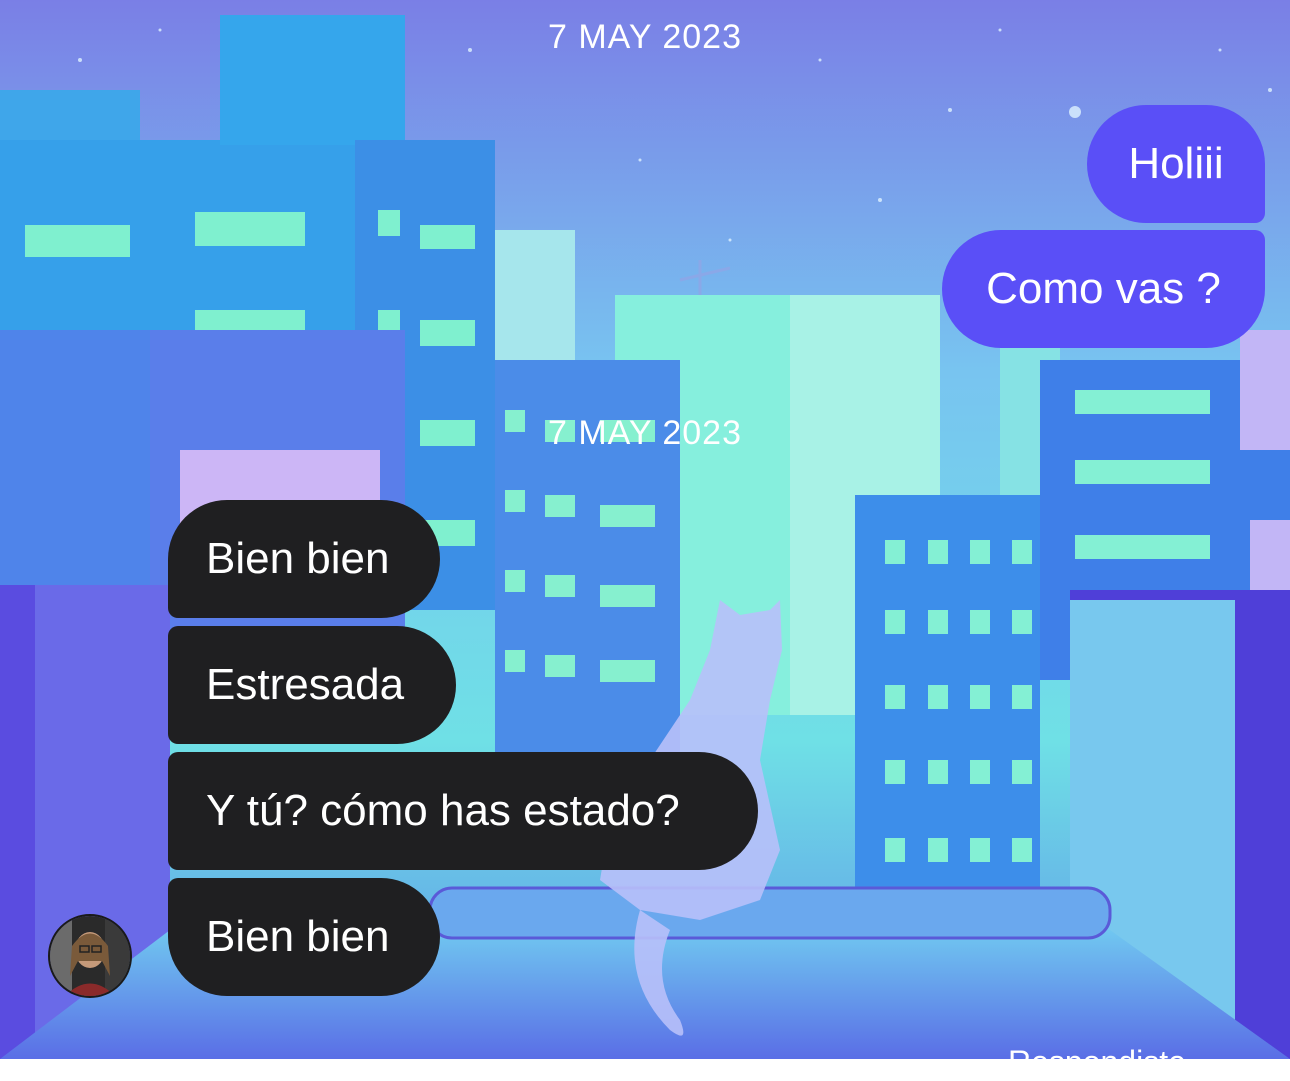  I want to click on sent-message-bubble: Holiii, so click(1176, 164).